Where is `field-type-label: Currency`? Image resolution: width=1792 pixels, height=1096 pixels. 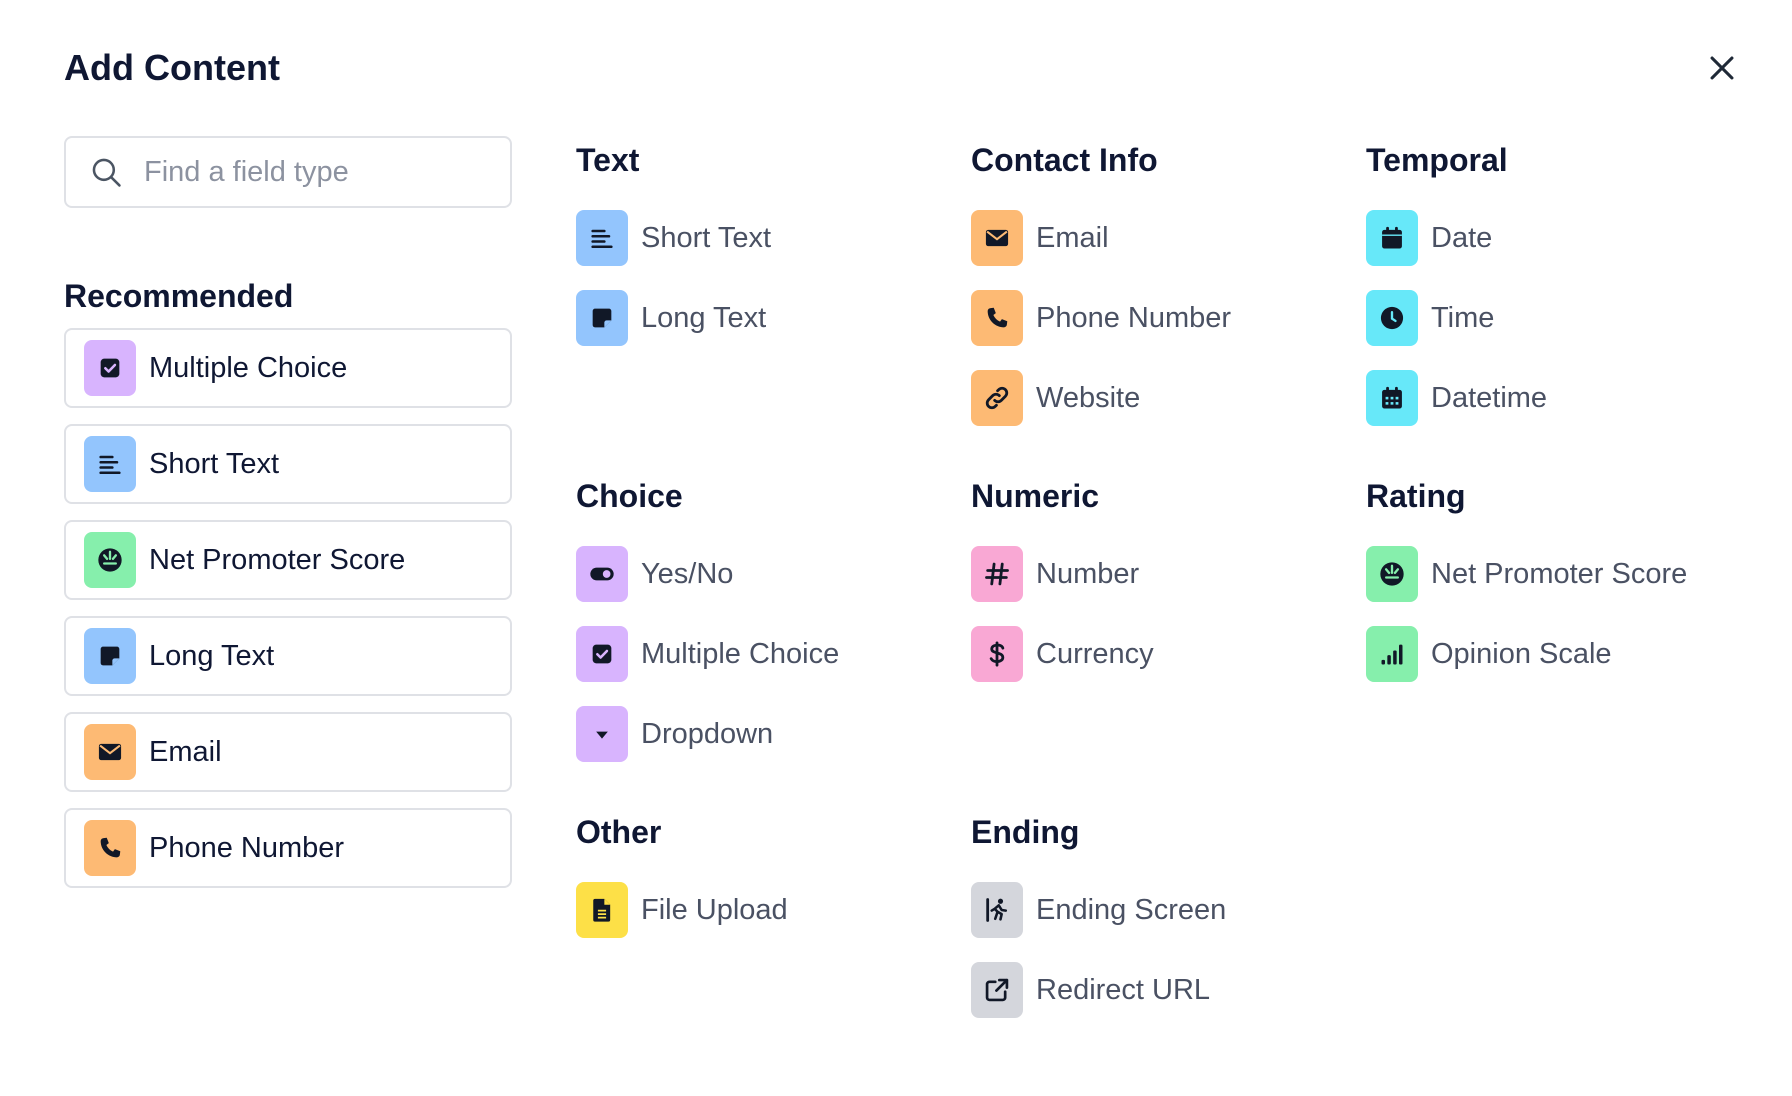 field-type-label: Currency is located at coordinates (1095, 653).